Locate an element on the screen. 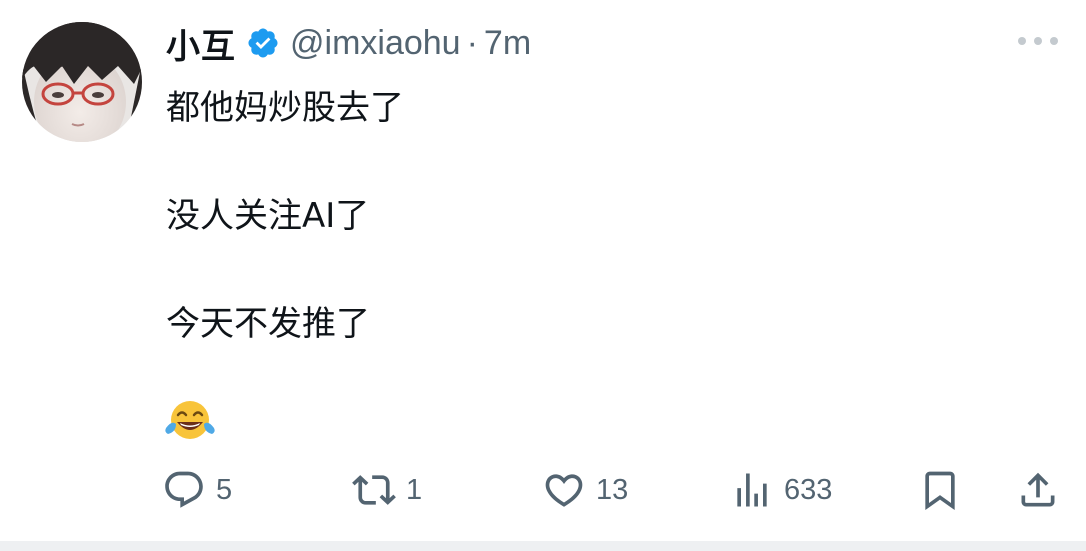 Image resolution: width=1086 pixels, height=551 pixels. reply-button: 5 is located at coordinates (197, 490).